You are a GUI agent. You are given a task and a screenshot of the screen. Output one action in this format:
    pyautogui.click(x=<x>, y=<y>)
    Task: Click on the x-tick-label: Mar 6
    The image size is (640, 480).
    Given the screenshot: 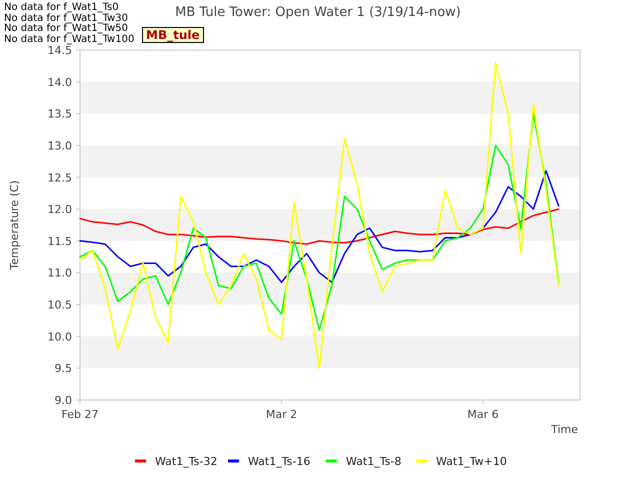 What is the action you would take?
    pyautogui.click(x=483, y=414)
    